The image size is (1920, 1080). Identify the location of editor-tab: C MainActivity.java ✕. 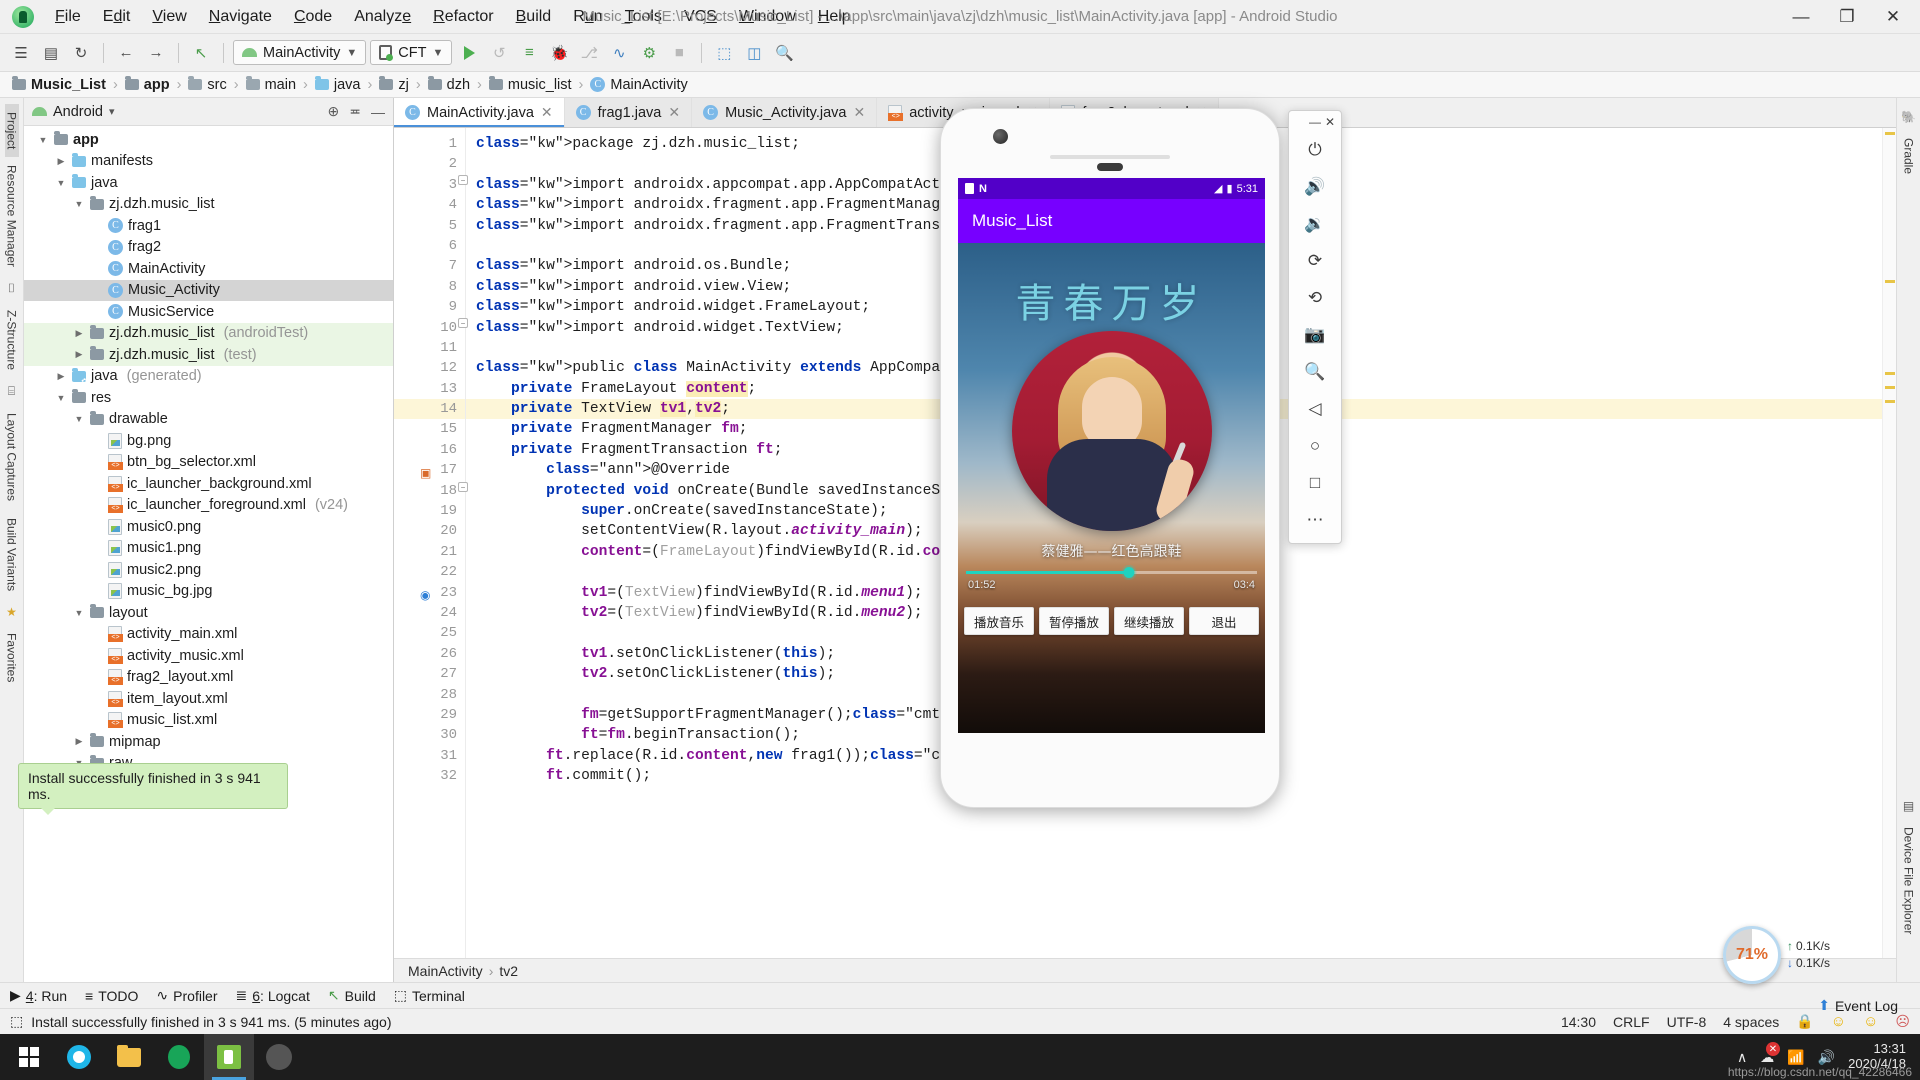
(479, 112).